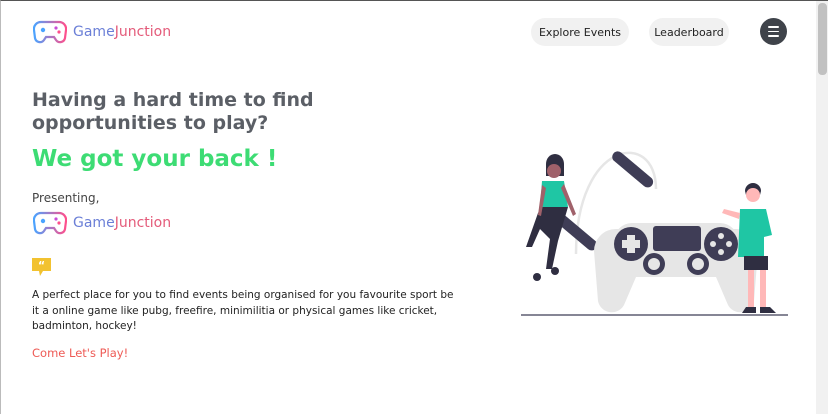  I want to click on brand-logo-secondary: GameJunction, so click(102, 223).